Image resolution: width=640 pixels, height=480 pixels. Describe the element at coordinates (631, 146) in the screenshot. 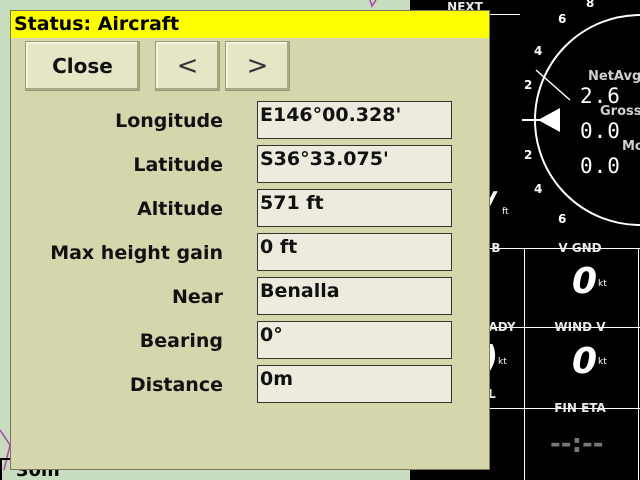

I see `mc-label: Mc` at that location.